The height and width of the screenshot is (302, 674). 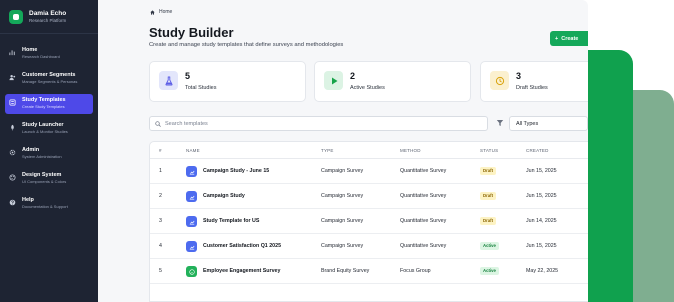 I want to click on sidebar-item-home: Home Research Dashboard, so click(x=49, y=54).